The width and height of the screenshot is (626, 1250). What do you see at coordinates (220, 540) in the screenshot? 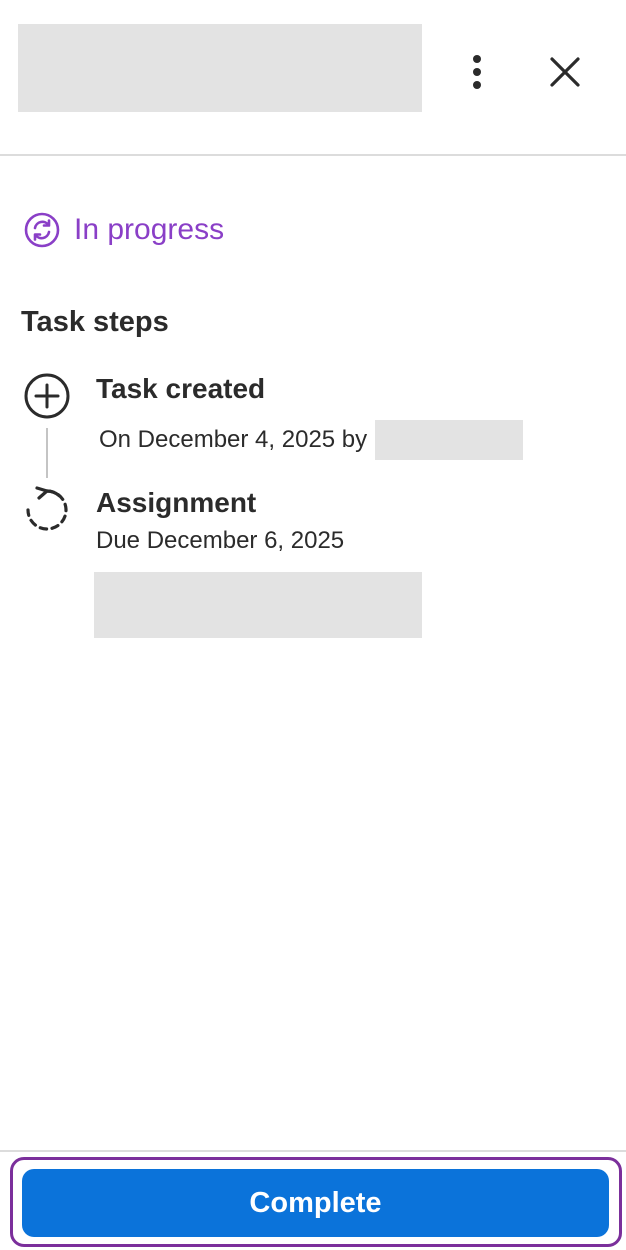
I see `step-subtitle-assignment: Due December 6, 2025` at bounding box center [220, 540].